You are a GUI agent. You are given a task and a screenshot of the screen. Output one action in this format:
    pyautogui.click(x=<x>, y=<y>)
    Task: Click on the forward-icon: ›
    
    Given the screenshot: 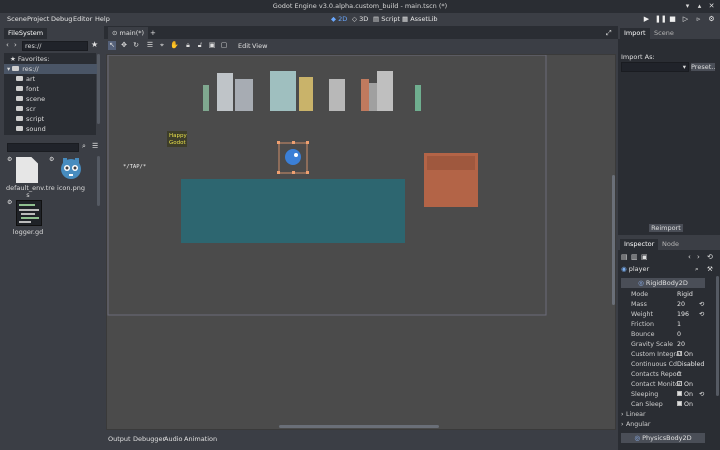 What is the action you would take?
    pyautogui.click(x=15, y=45)
    